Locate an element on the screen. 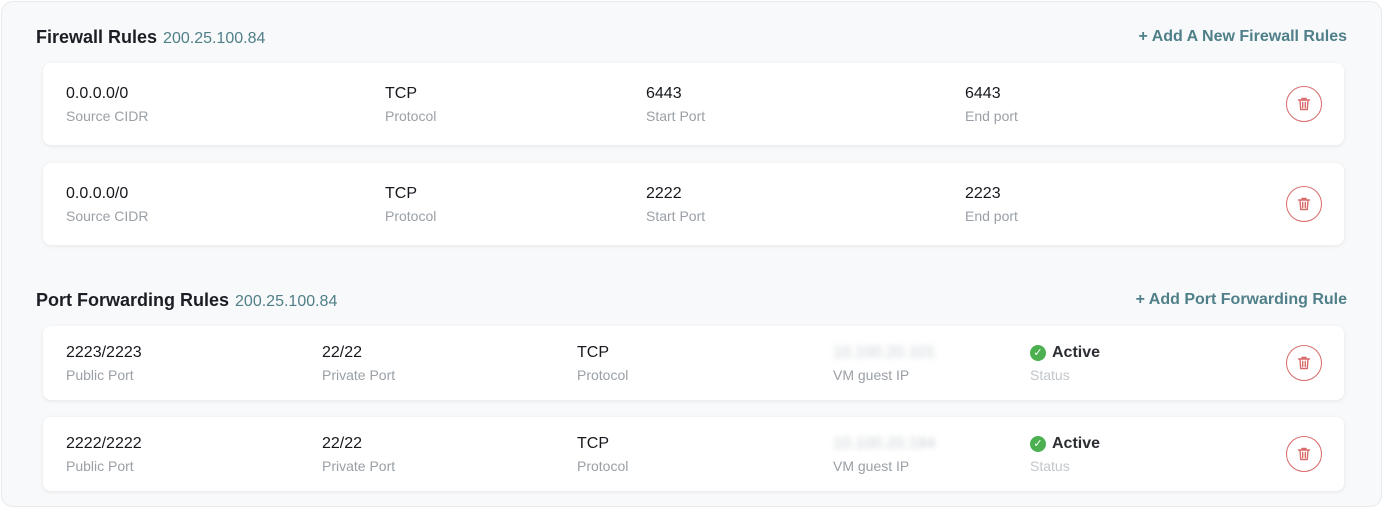 The height and width of the screenshot is (508, 1384). vm-guest-ip-value: 10.100.20.184 is located at coordinates (884, 443).